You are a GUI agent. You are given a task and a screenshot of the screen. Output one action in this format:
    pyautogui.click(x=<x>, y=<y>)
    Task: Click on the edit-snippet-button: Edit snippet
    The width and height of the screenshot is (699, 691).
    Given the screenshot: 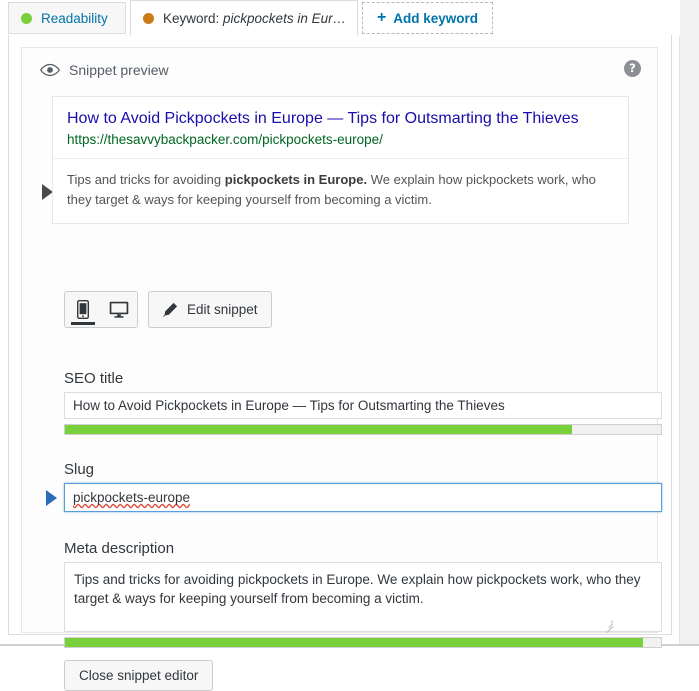 What is the action you would take?
    pyautogui.click(x=210, y=309)
    